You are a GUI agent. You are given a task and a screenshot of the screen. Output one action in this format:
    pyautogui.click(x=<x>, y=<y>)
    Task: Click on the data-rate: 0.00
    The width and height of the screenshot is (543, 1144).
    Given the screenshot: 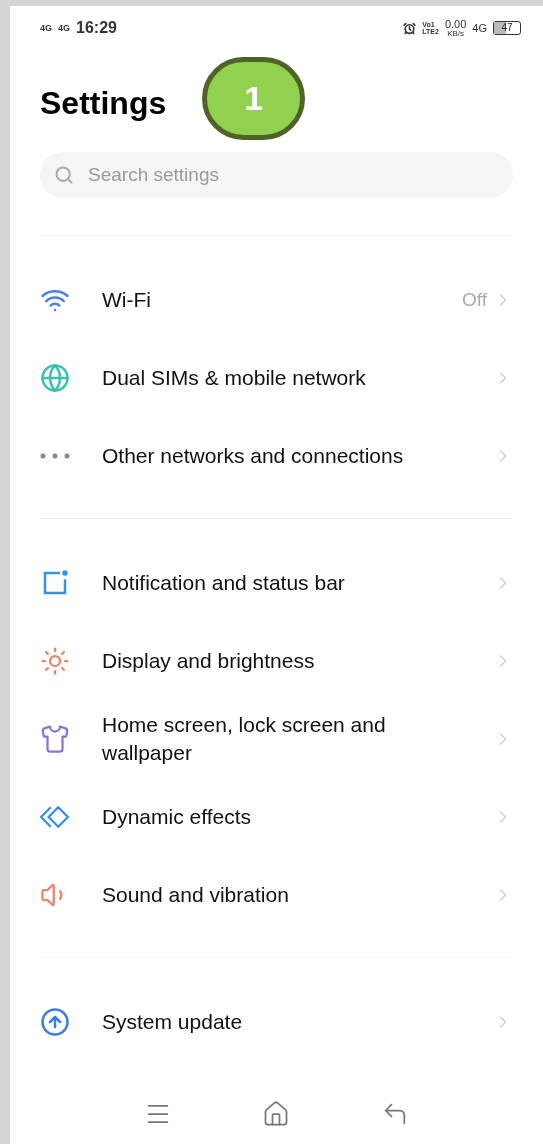 What is the action you would take?
    pyautogui.click(x=455, y=24)
    